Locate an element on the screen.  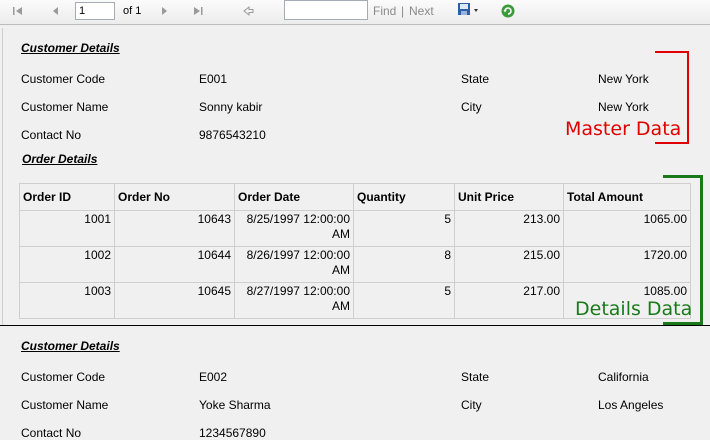
back-icon is located at coordinates (248, 11).